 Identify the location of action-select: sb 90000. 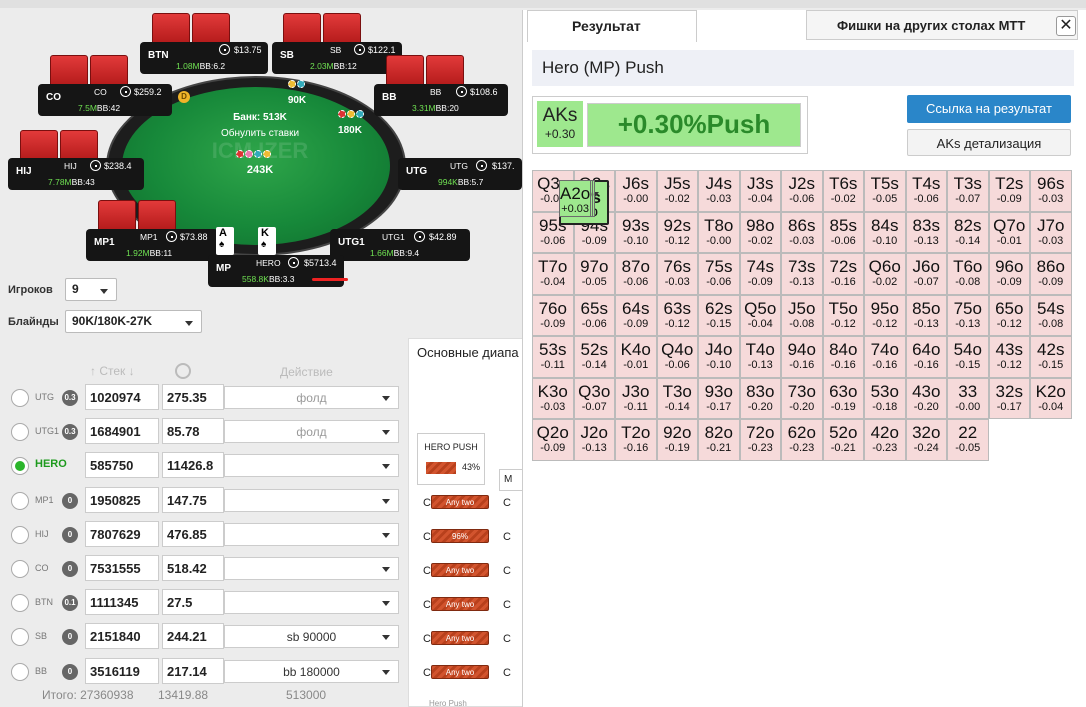
(311, 637).